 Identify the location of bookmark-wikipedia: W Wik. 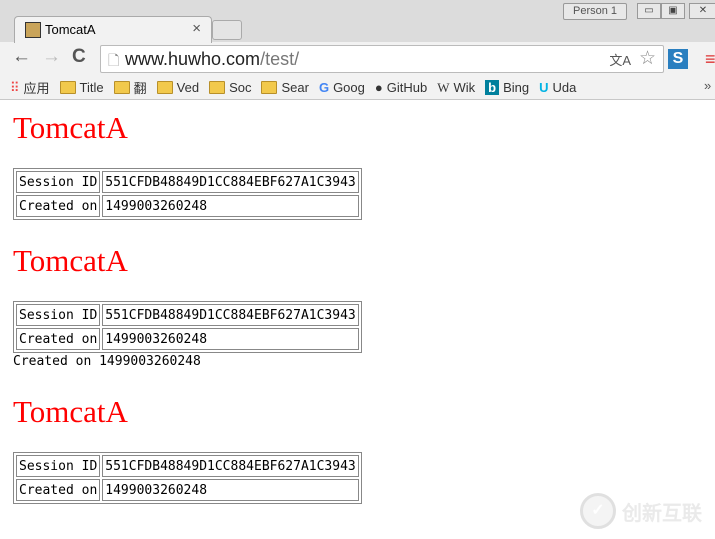
(456, 87).